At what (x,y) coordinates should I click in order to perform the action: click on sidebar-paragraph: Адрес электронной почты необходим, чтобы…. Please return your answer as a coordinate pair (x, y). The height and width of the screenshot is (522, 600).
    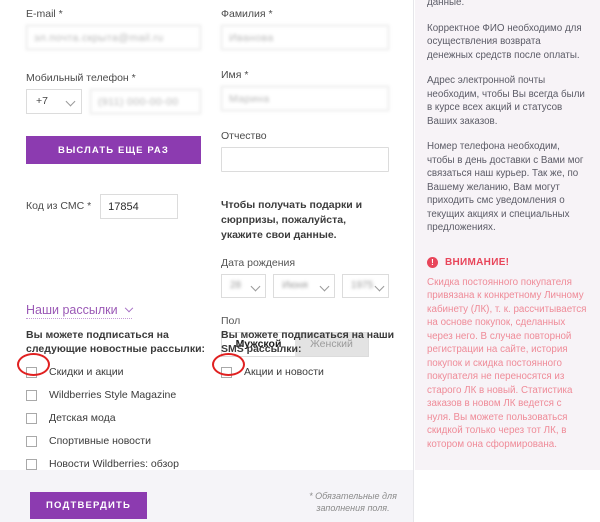
    Looking at the image, I should click on (506, 101).